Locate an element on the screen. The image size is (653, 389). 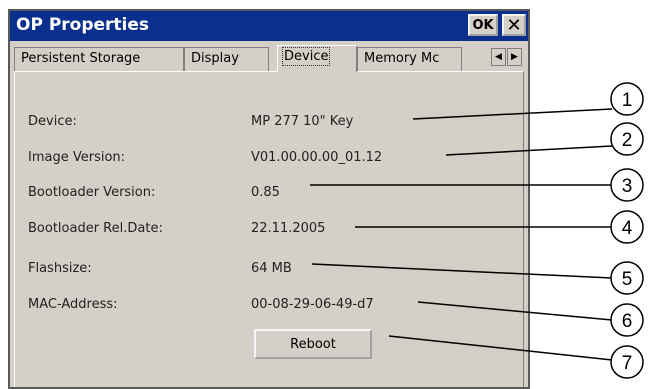
image-version-value: V01.00.00.00_01.12 is located at coordinates (317, 157).